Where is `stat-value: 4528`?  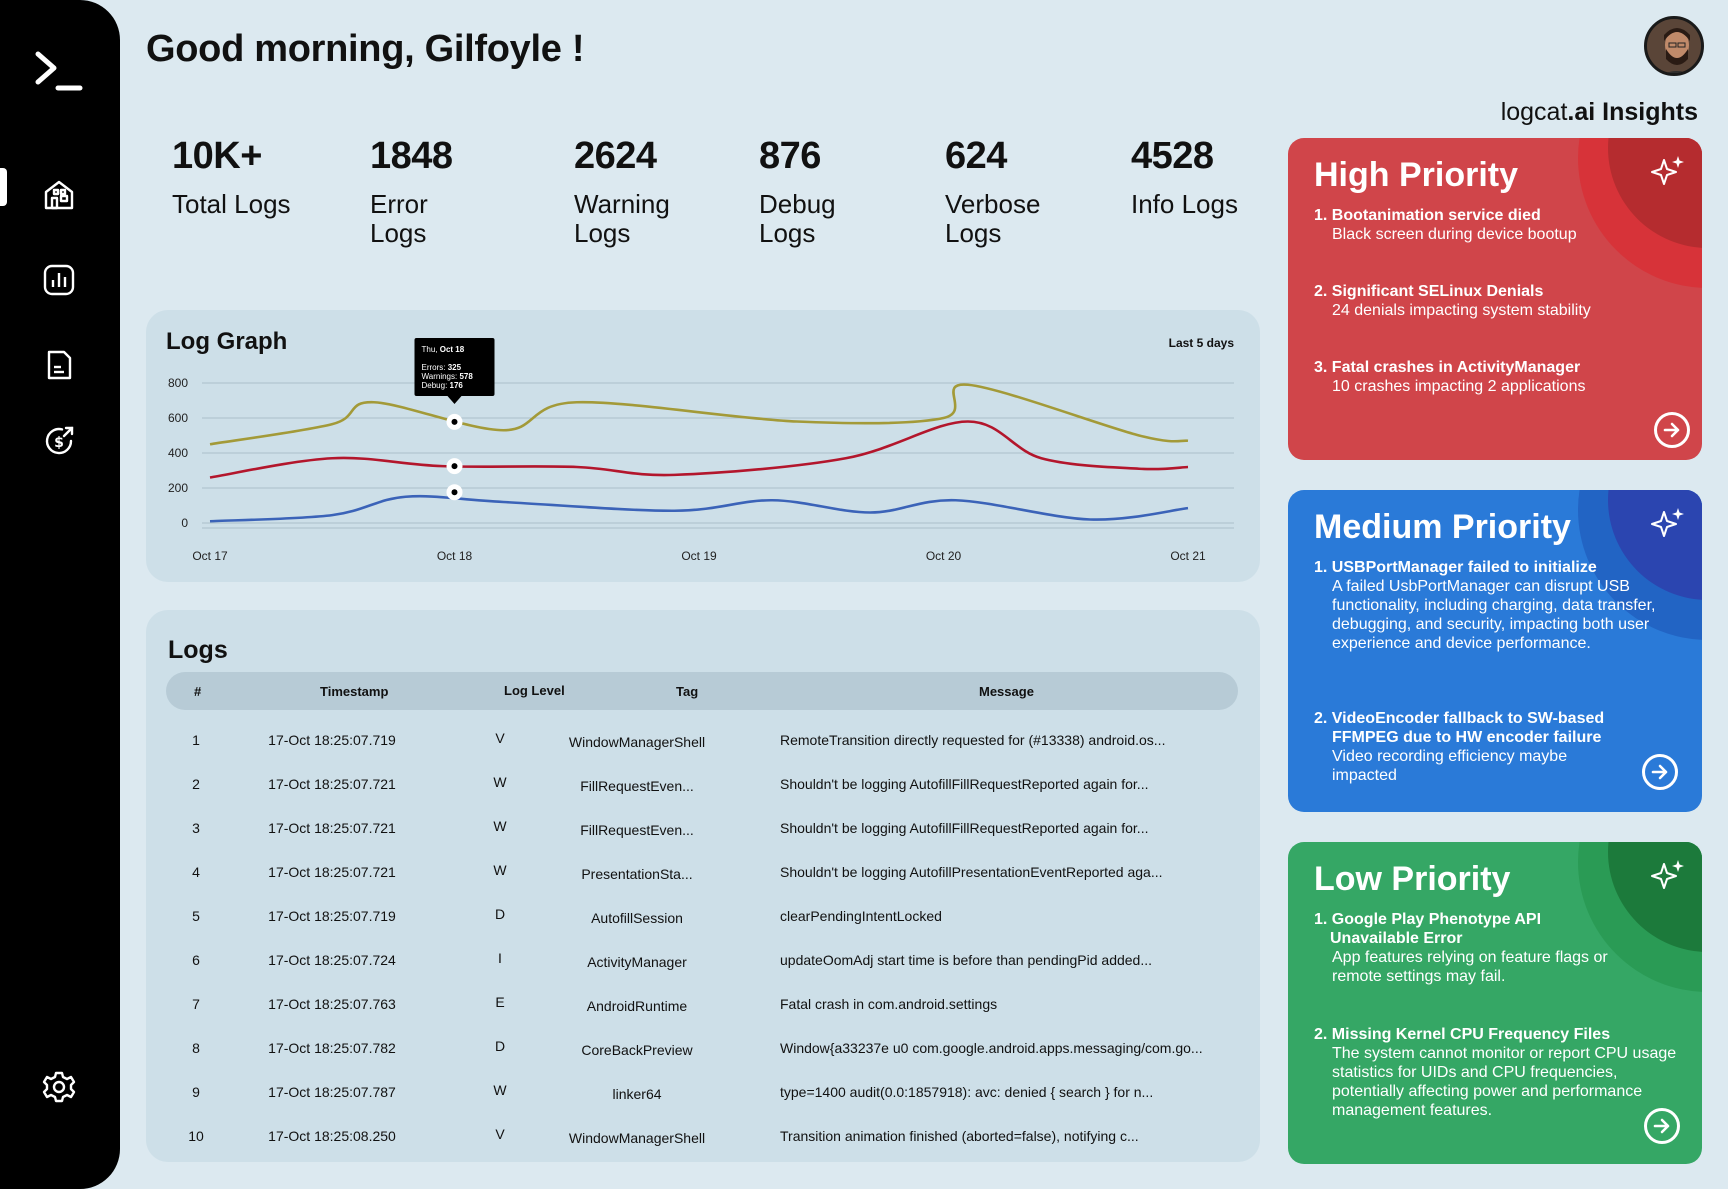
stat-value: 4528 is located at coordinates (1172, 156).